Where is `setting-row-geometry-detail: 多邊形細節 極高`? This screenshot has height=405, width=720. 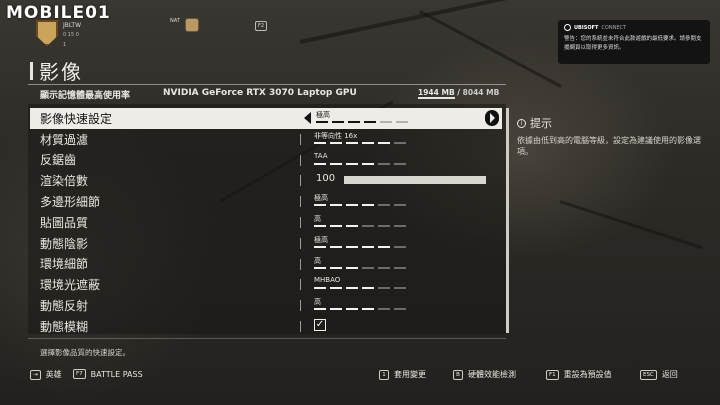
setting-row-geometry-detail: 多邊形細節 極高 is located at coordinates (266, 201).